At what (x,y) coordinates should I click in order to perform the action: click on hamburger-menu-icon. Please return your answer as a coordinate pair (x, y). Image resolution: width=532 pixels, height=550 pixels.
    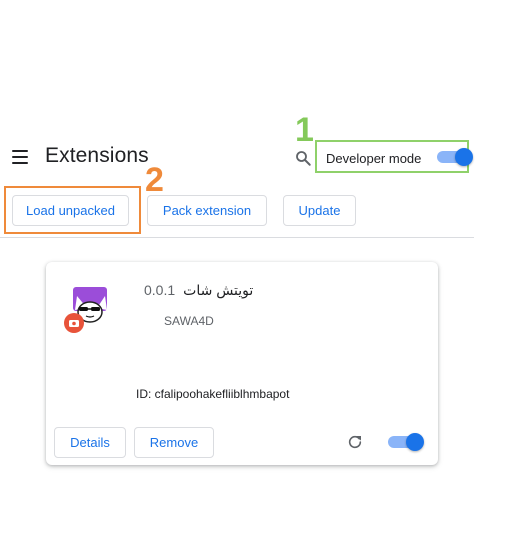
    Looking at the image, I should click on (20, 157).